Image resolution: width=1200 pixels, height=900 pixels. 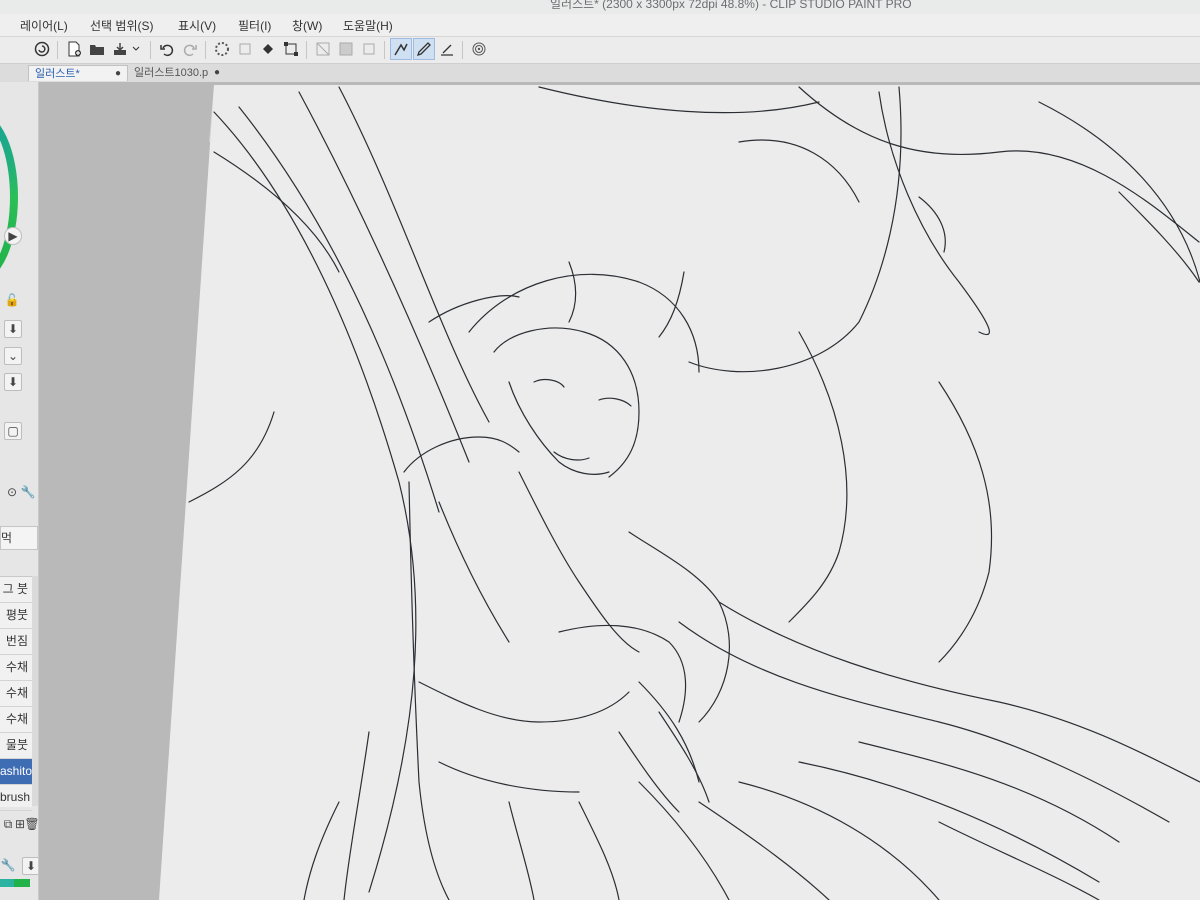 I want to click on spiral-icon, so click(x=479, y=49).